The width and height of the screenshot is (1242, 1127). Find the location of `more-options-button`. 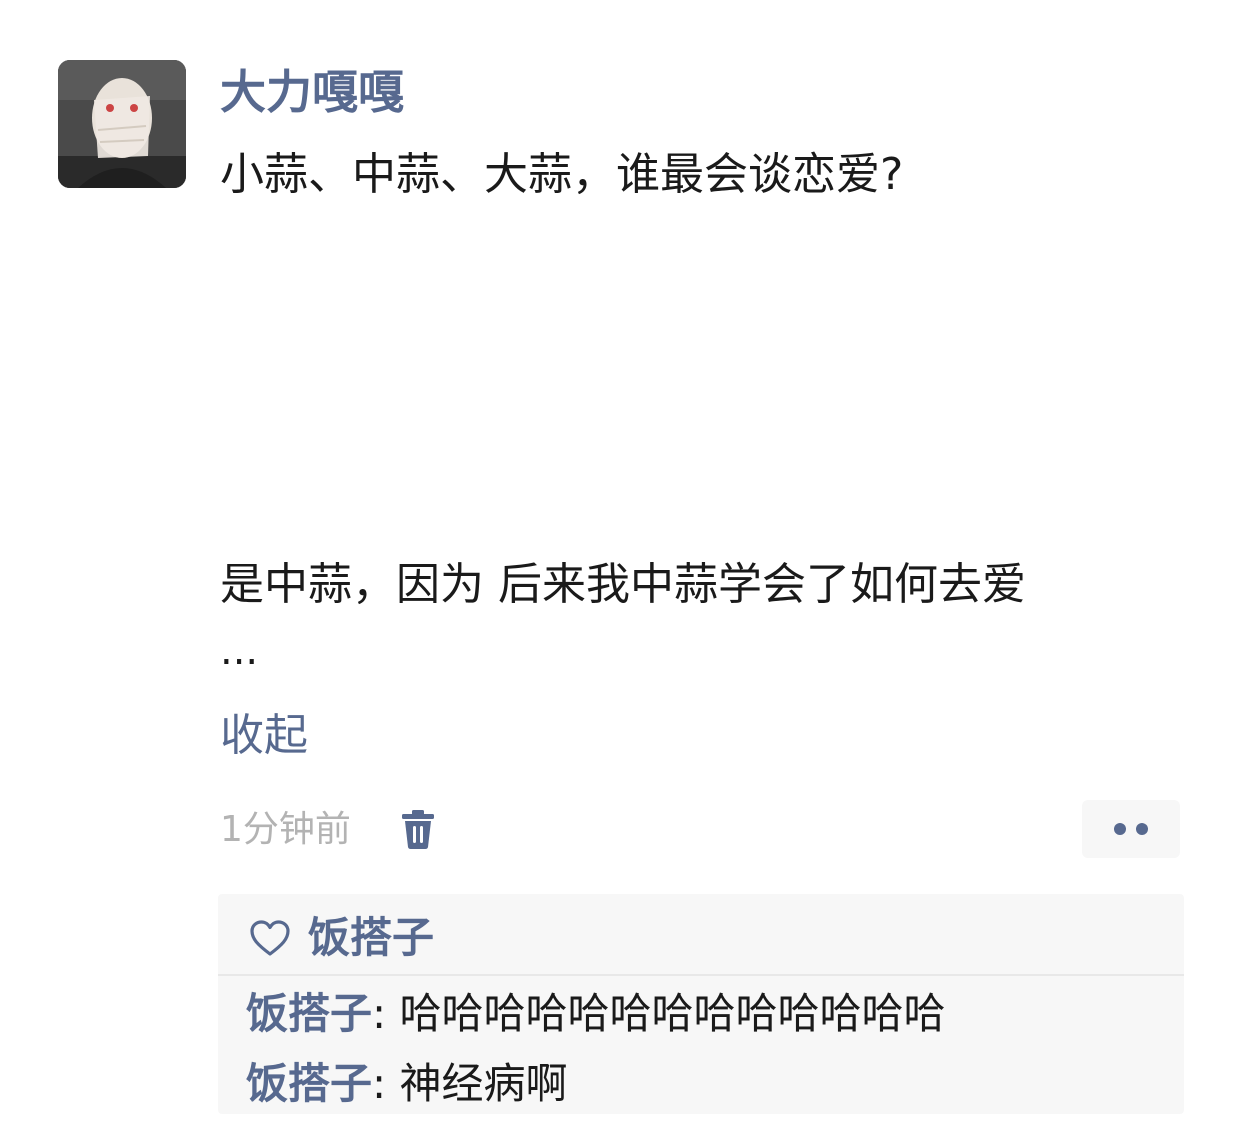

more-options-button is located at coordinates (1131, 829).